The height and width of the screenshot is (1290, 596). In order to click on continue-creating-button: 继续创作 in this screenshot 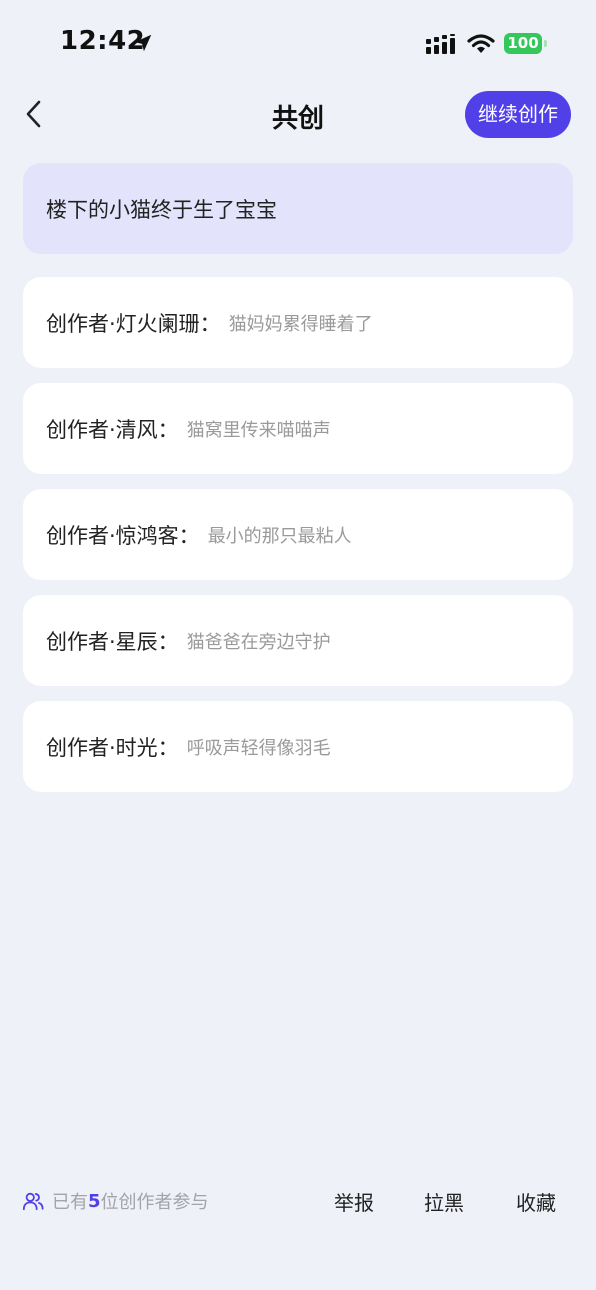, I will do `click(518, 114)`.